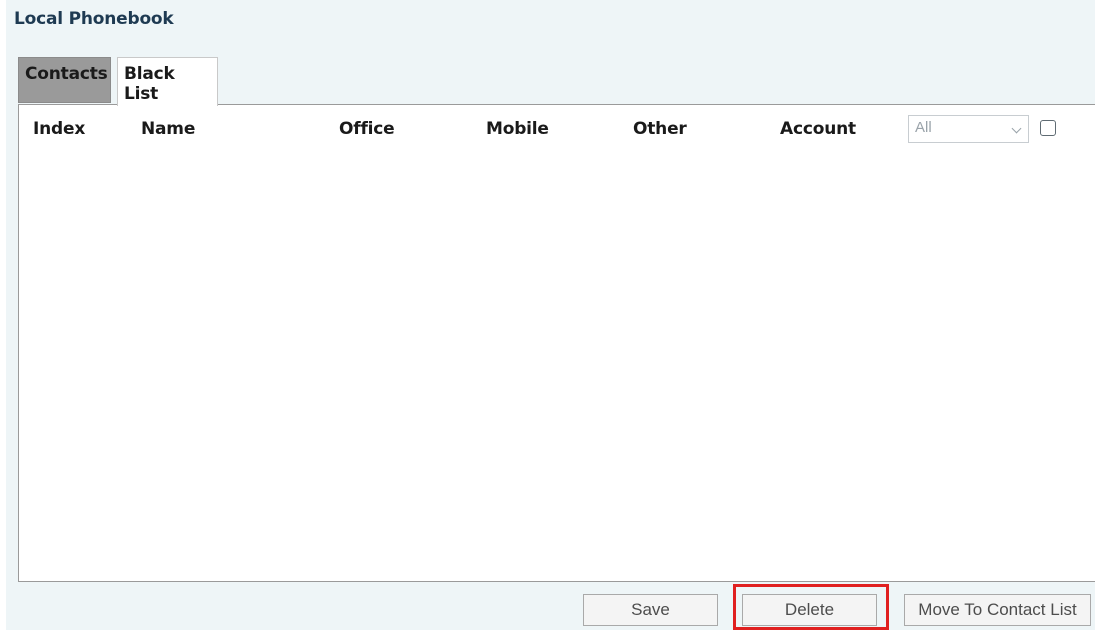 This screenshot has width=1095, height=630. I want to click on chevron-down-icon, so click(1016, 128).